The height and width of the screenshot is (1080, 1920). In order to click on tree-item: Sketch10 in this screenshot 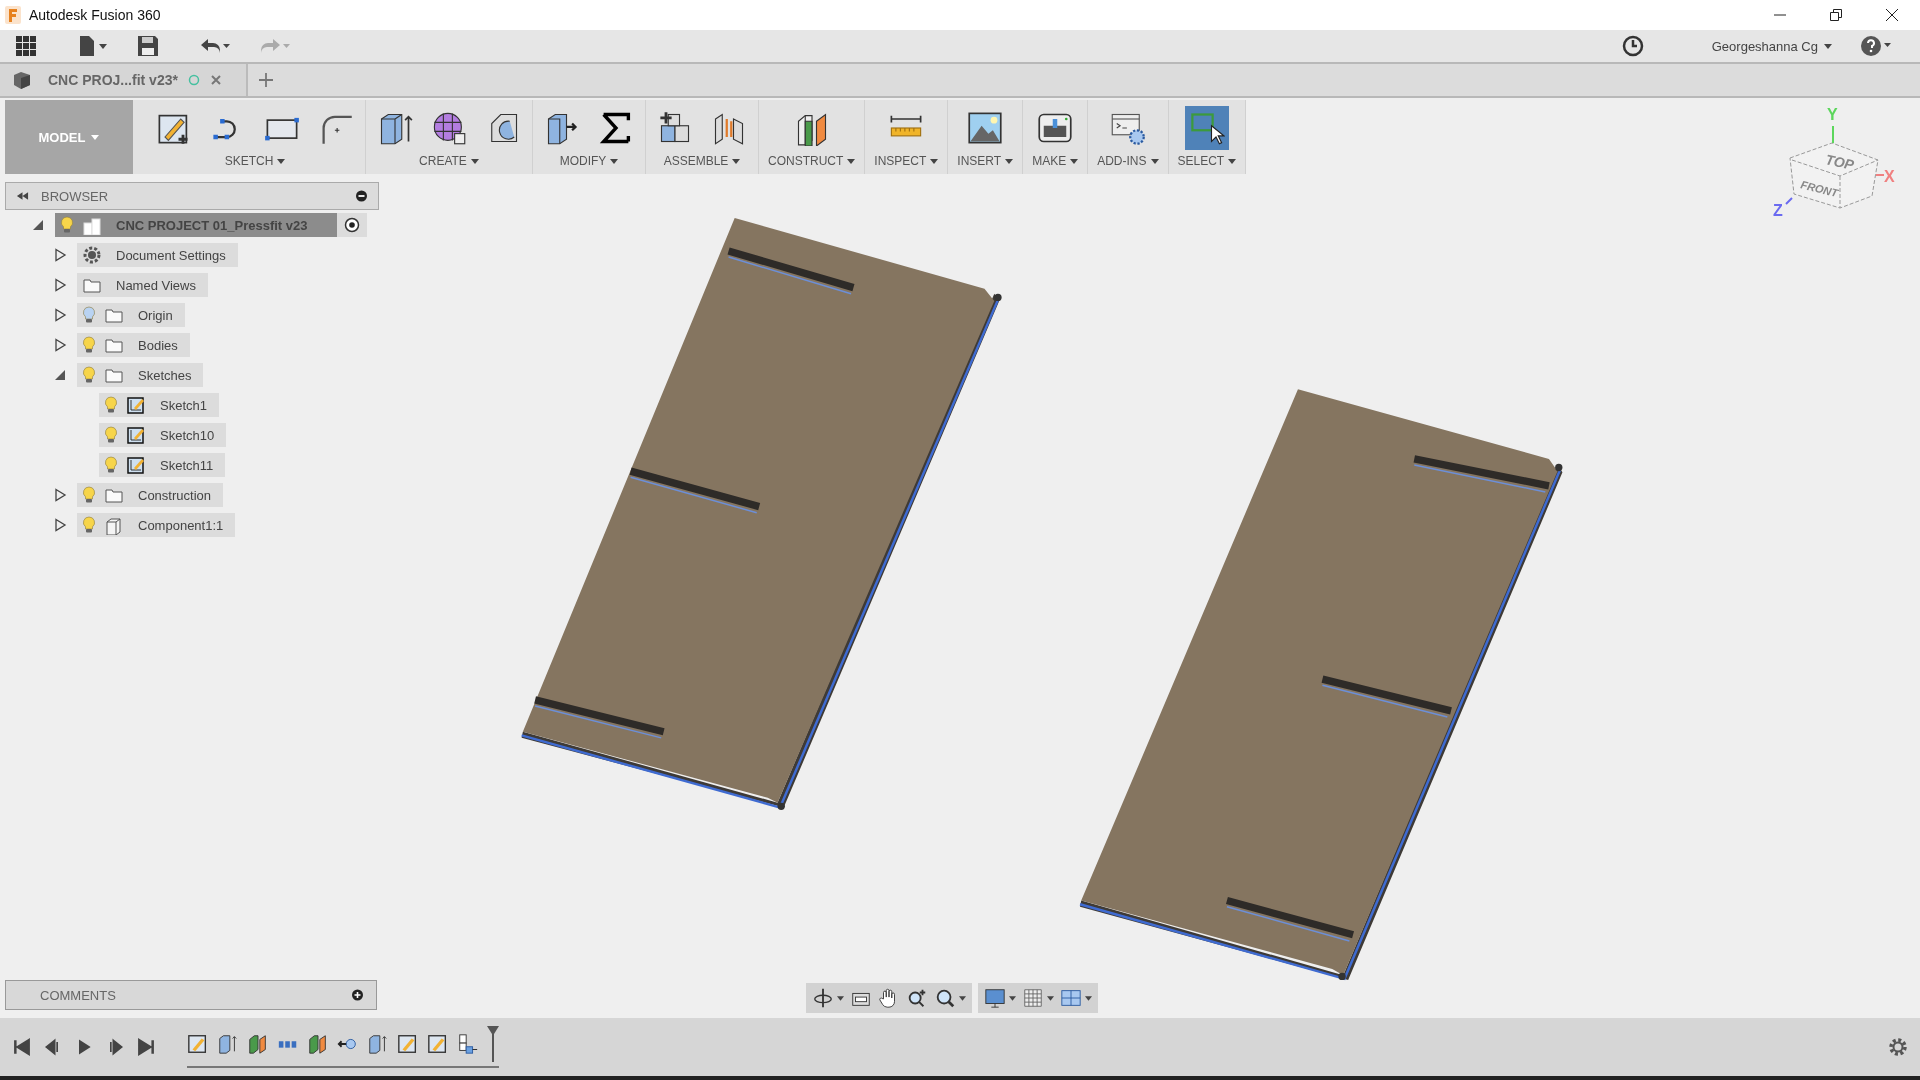, I will do `click(163, 435)`.